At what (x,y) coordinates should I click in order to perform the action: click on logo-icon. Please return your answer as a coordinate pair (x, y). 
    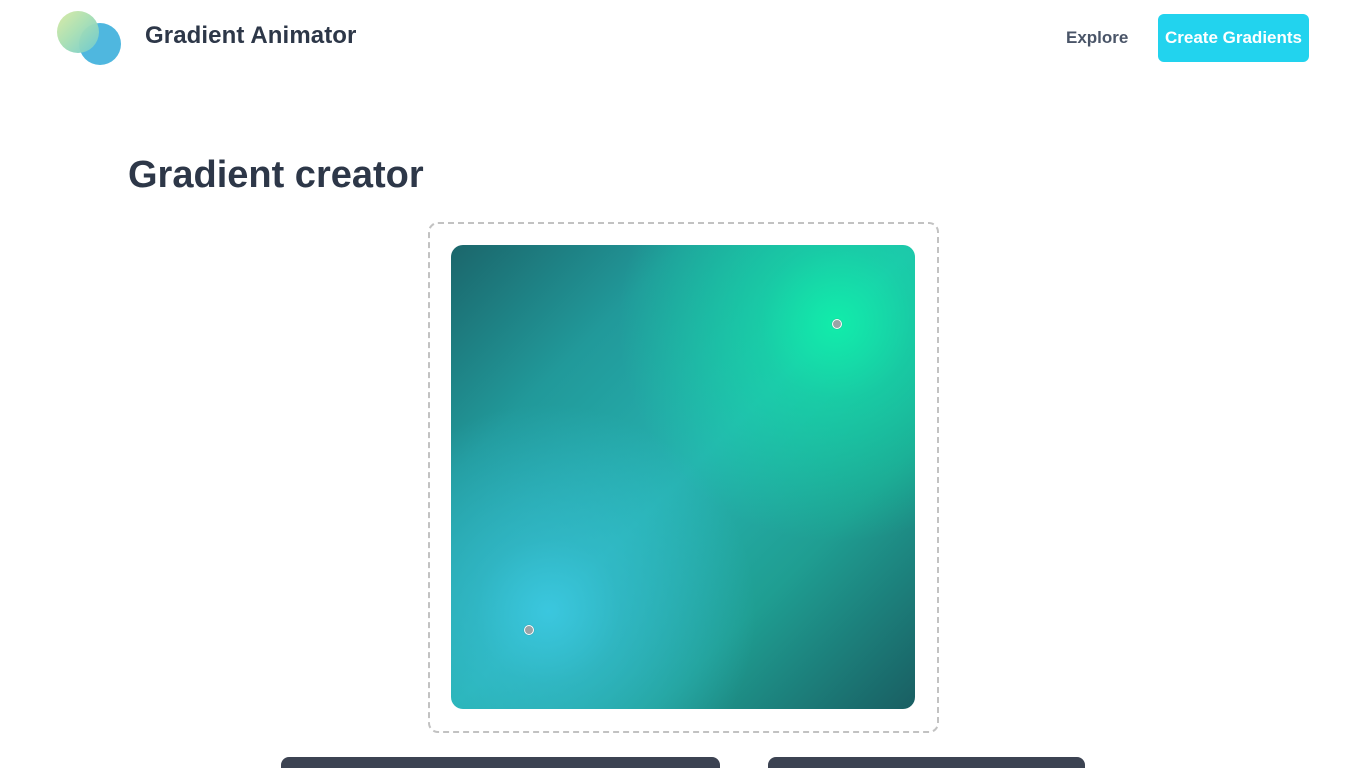
    Looking at the image, I should click on (90, 39).